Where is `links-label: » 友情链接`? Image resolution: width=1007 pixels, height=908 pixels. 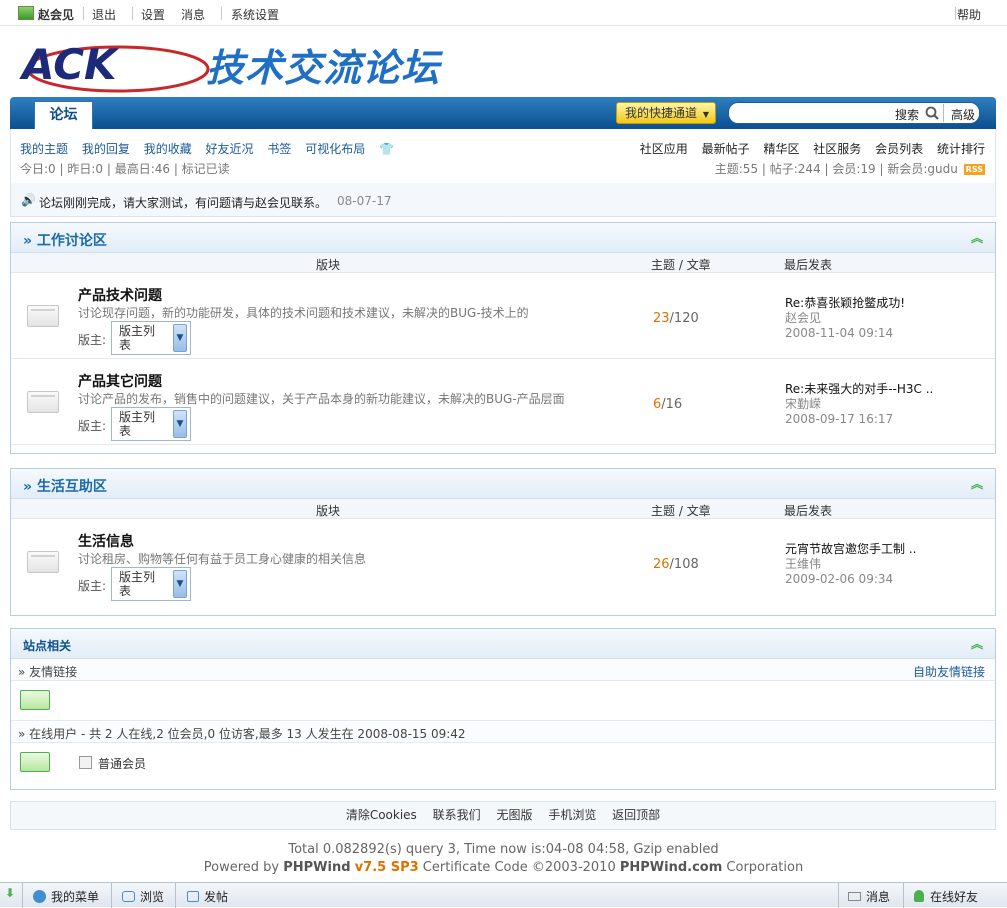 links-label: » 友情链接 is located at coordinates (48, 672).